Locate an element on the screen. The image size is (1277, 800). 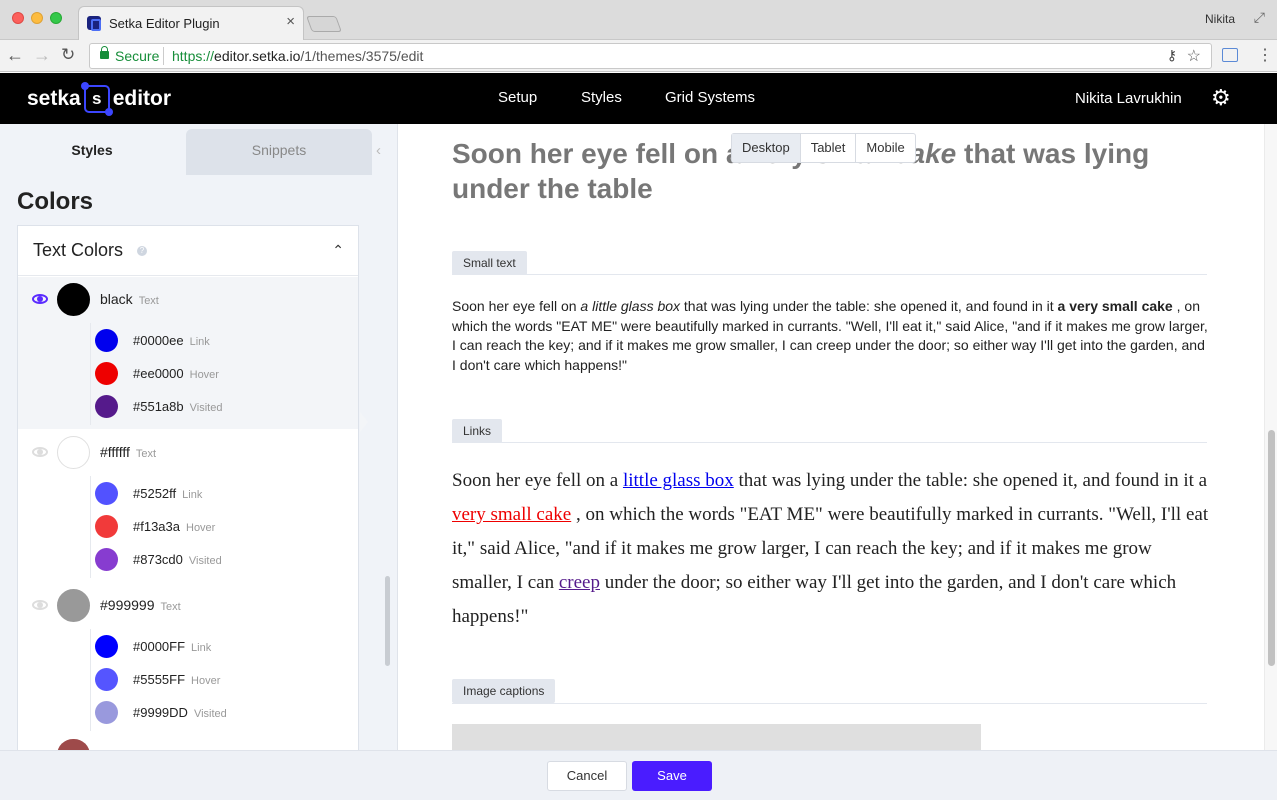
browser-tab: Setka Editor Plugin × is located at coordinates (191, 23).